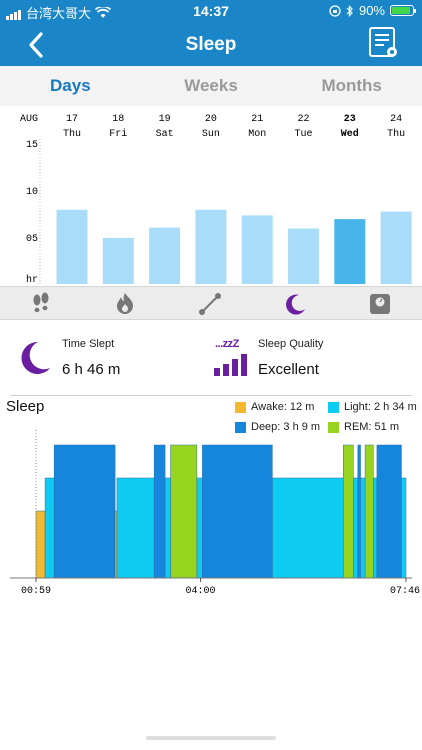 The height and width of the screenshot is (750, 422). I want to click on day-weekday-label: Sun, so click(211, 134).